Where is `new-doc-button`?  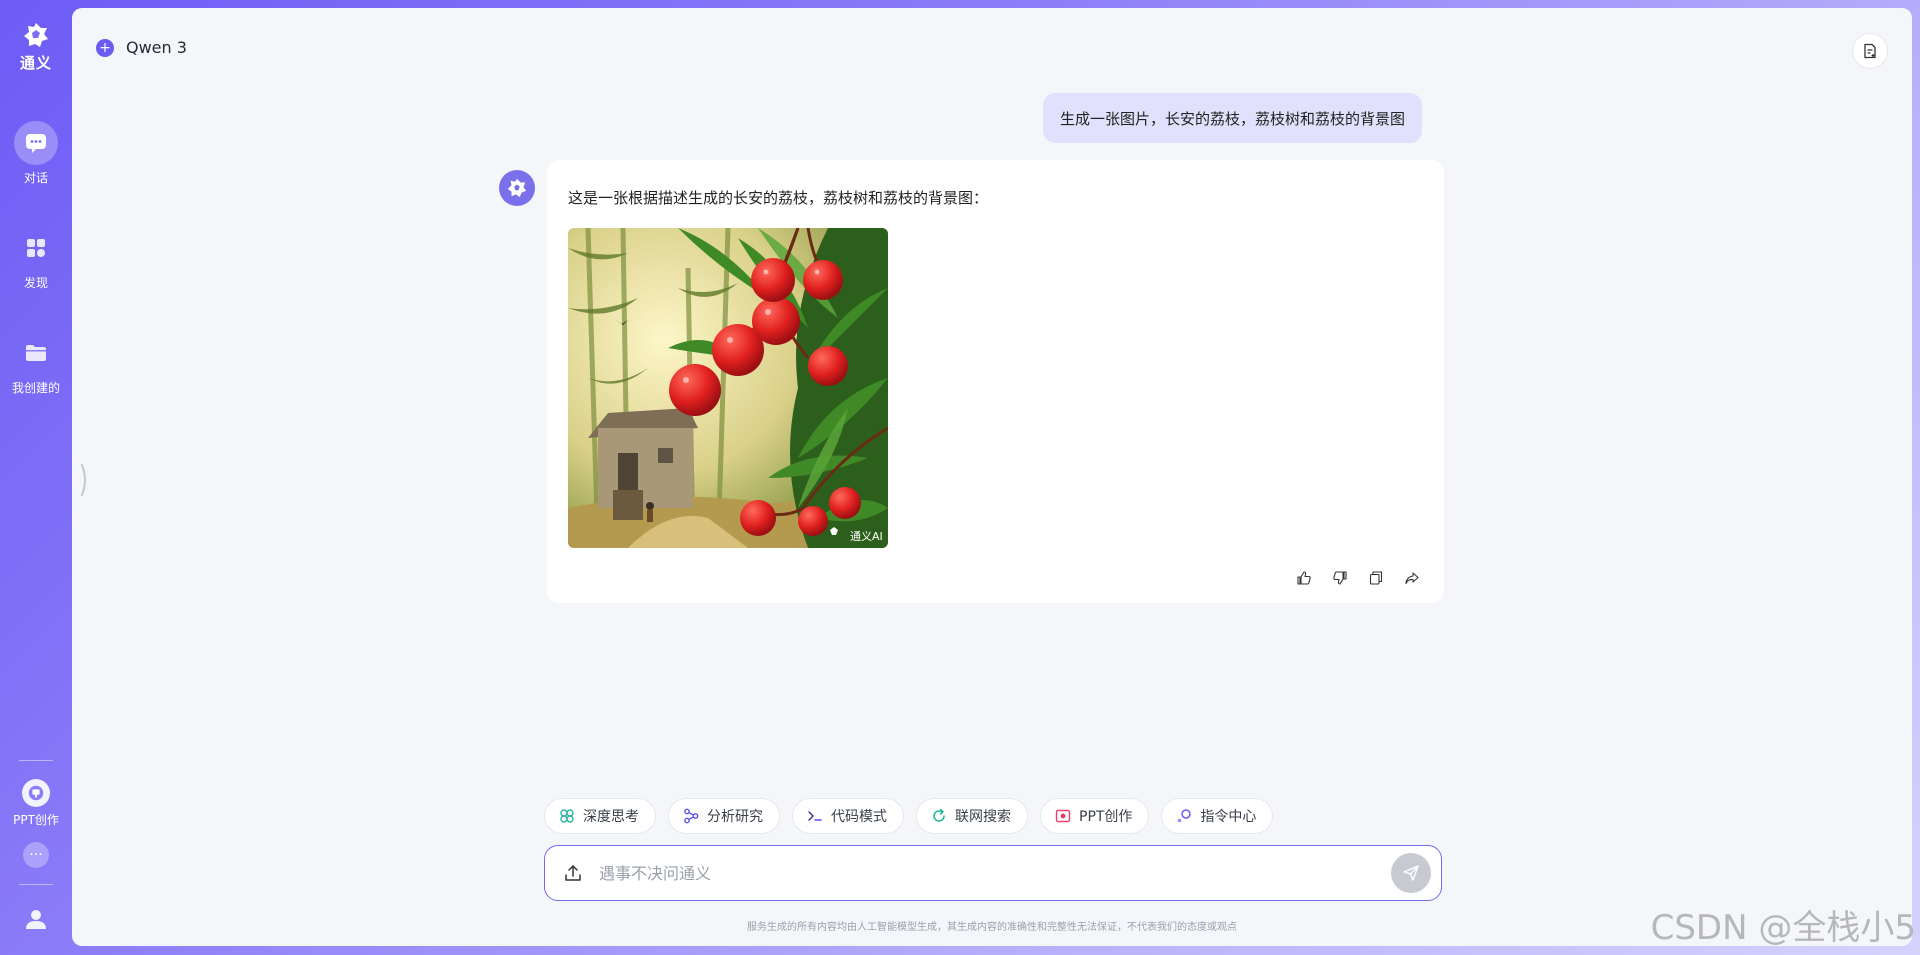
new-doc-button is located at coordinates (1870, 51).